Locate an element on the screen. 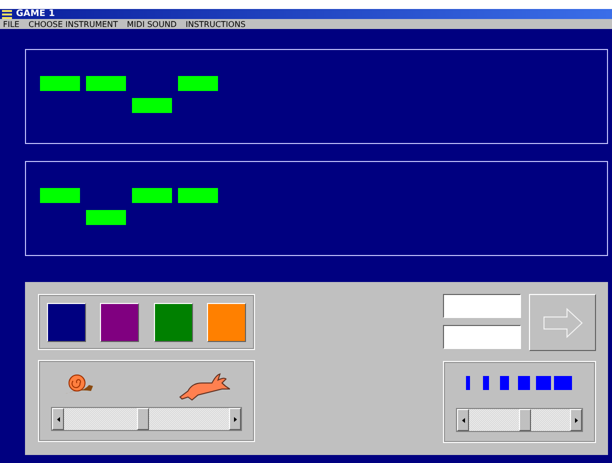  menu-item: INSTRUCTIONS is located at coordinates (216, 24).